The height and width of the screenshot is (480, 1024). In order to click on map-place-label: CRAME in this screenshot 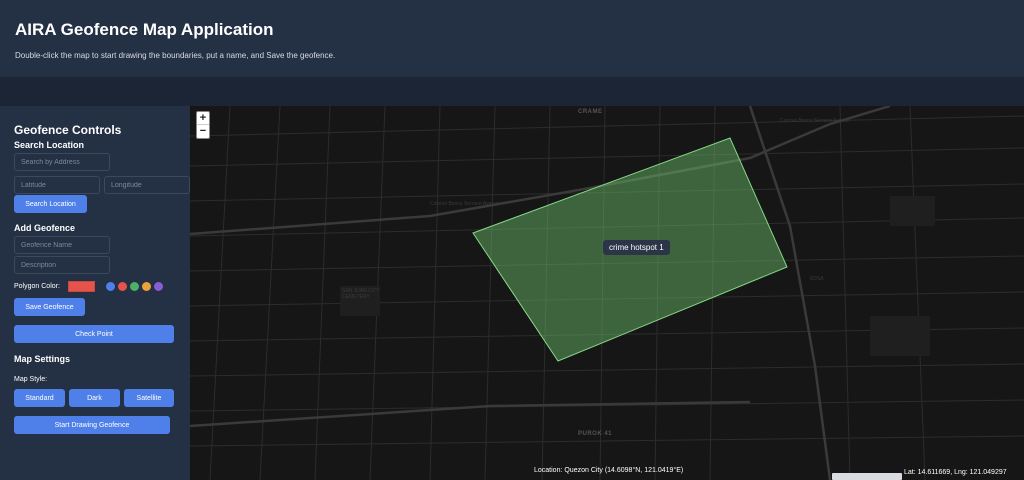, I will do `click(590, 112)`.